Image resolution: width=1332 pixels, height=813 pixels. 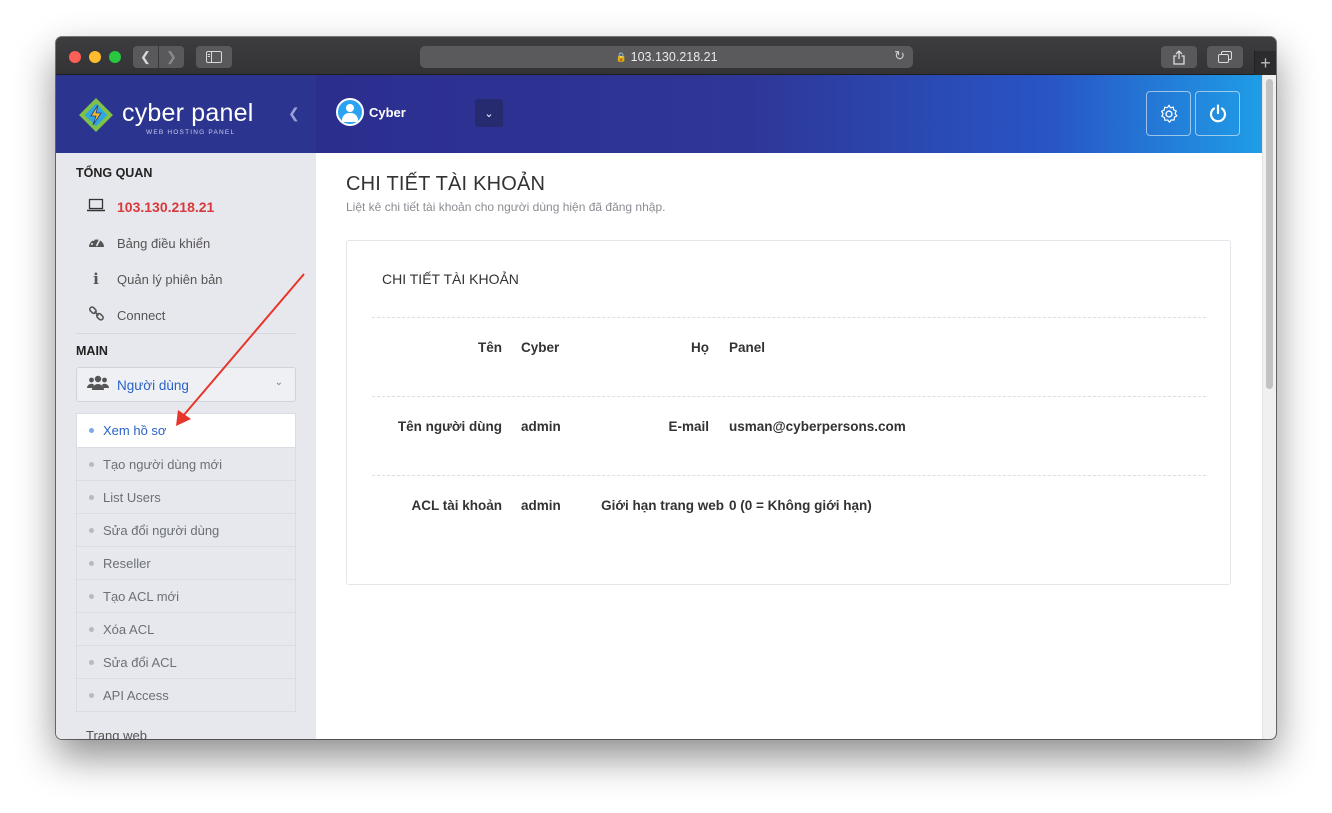 What do you see at coordinates (747, 347) in the screenshot?
I see `last-name-value: Panel` at bounding box center [747, 347].